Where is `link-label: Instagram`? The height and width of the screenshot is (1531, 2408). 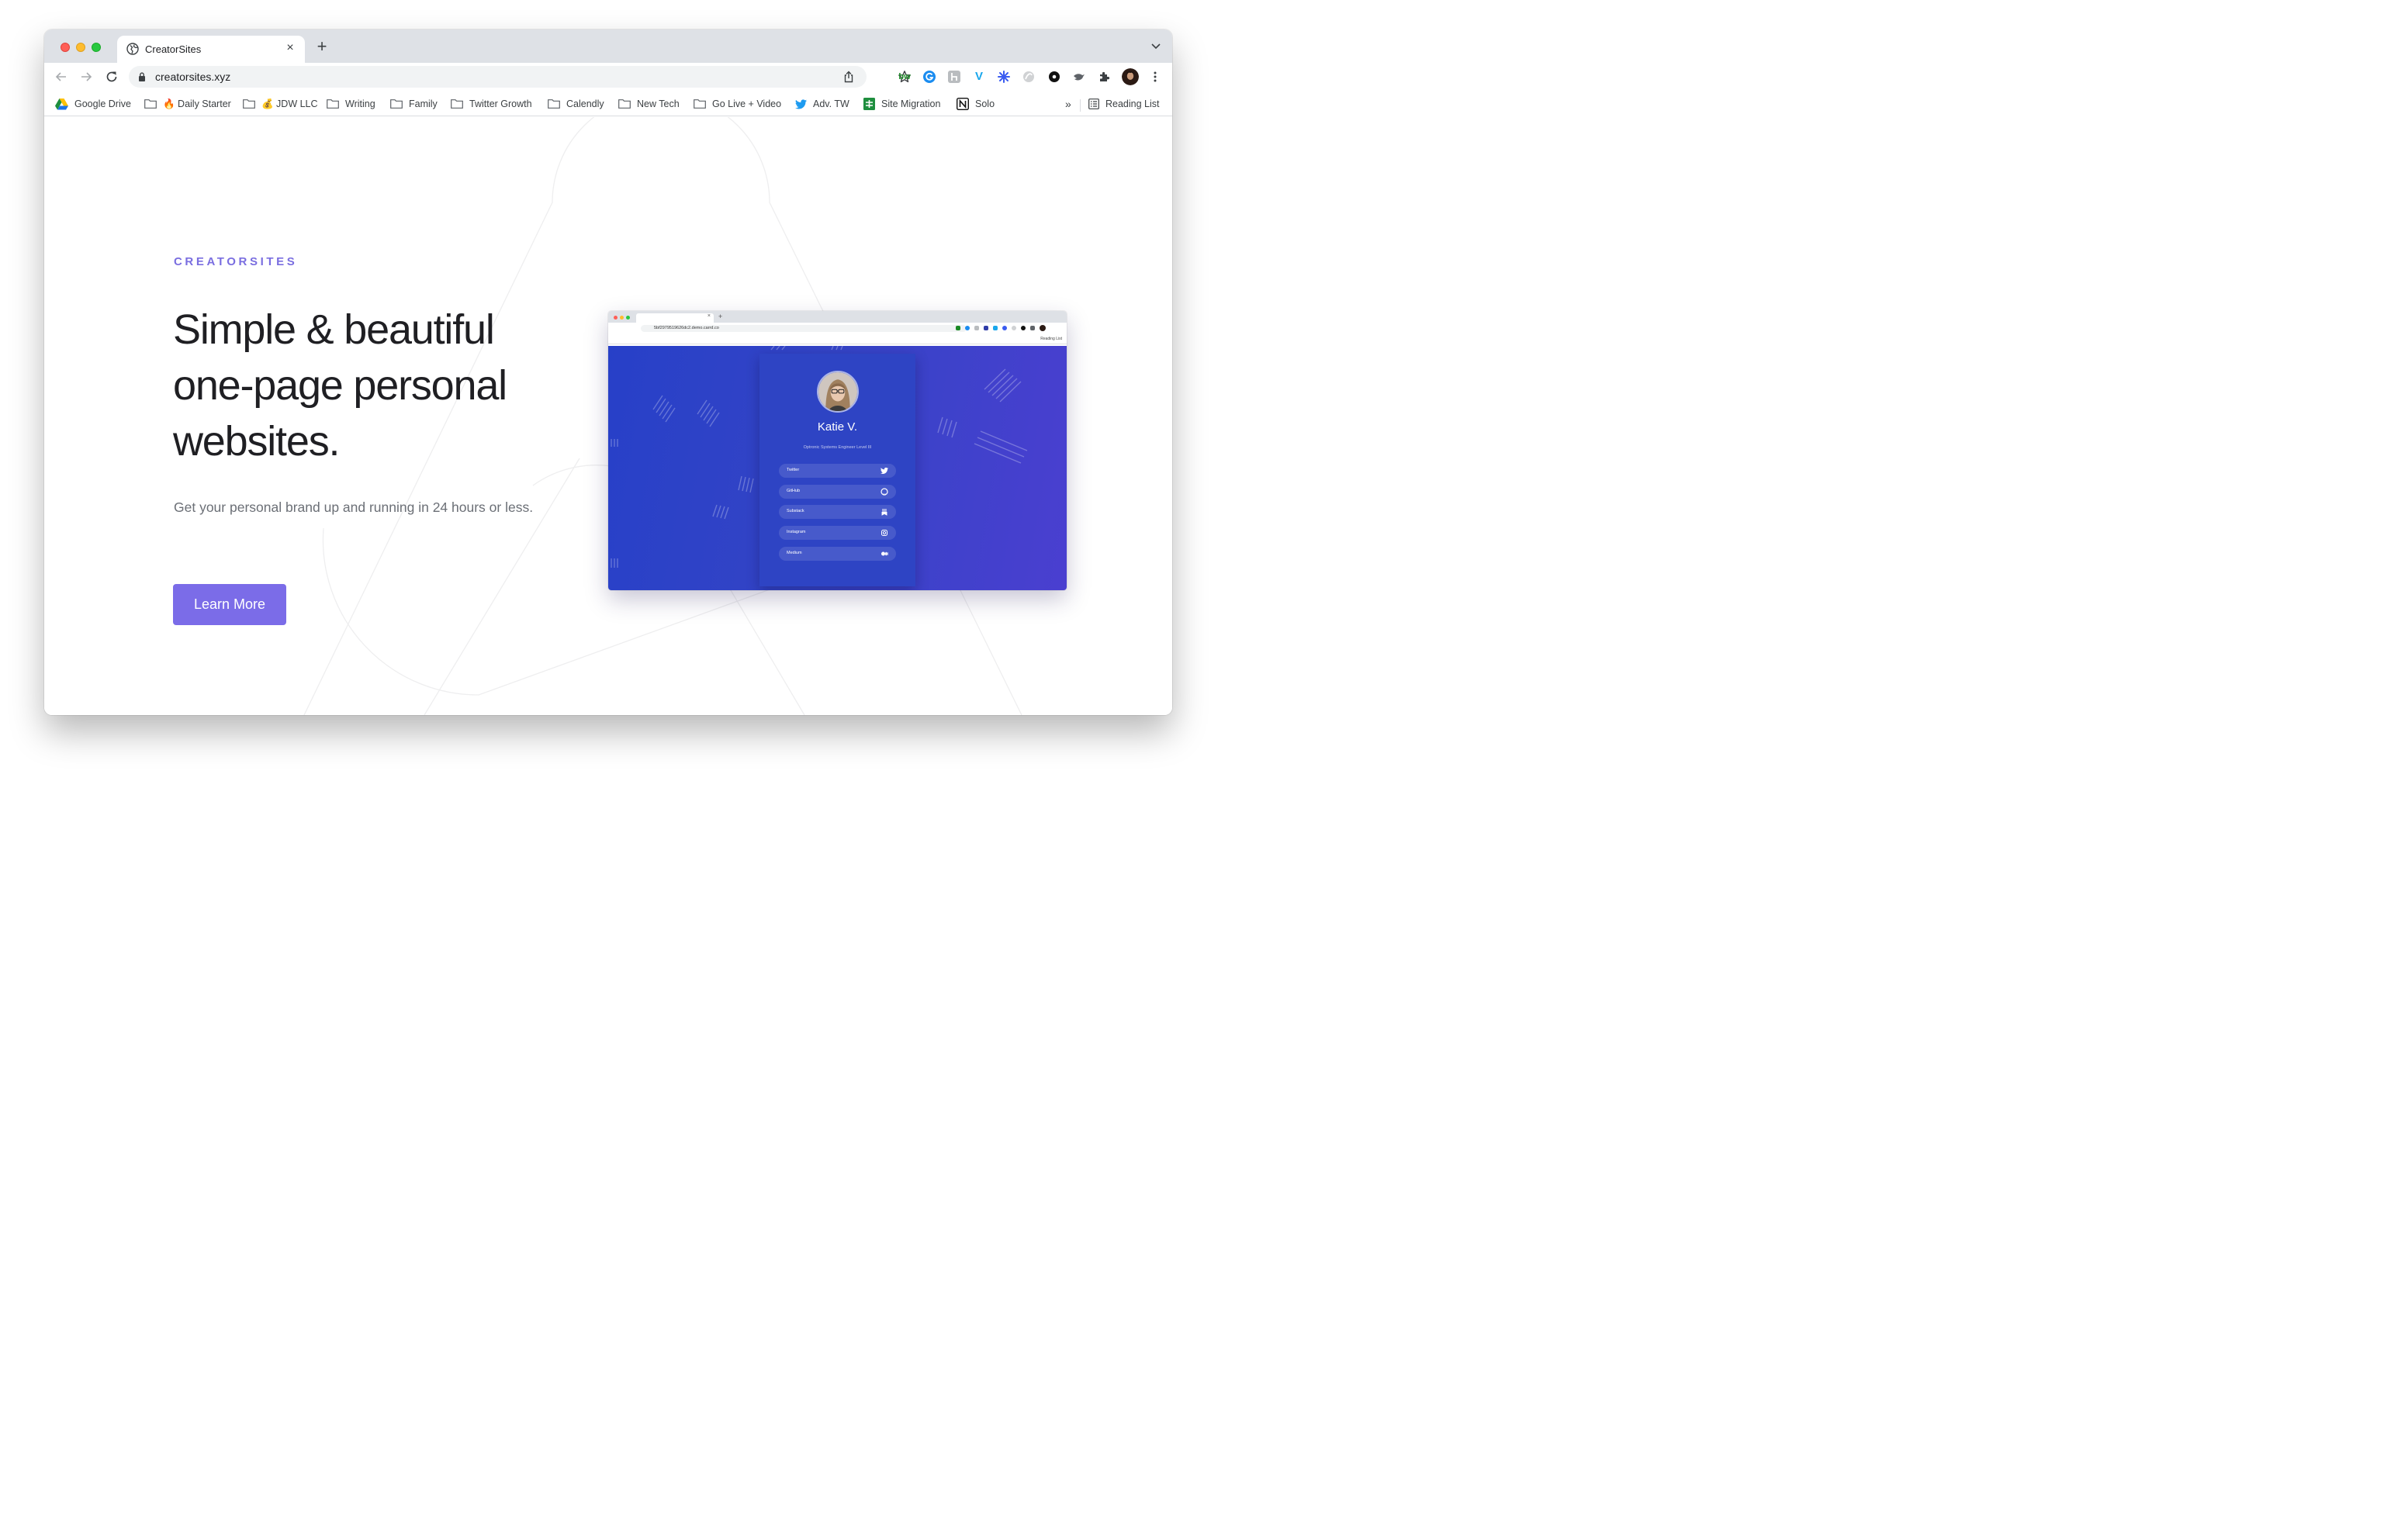 link-label: Instagram is located at coordinates (797, 532).